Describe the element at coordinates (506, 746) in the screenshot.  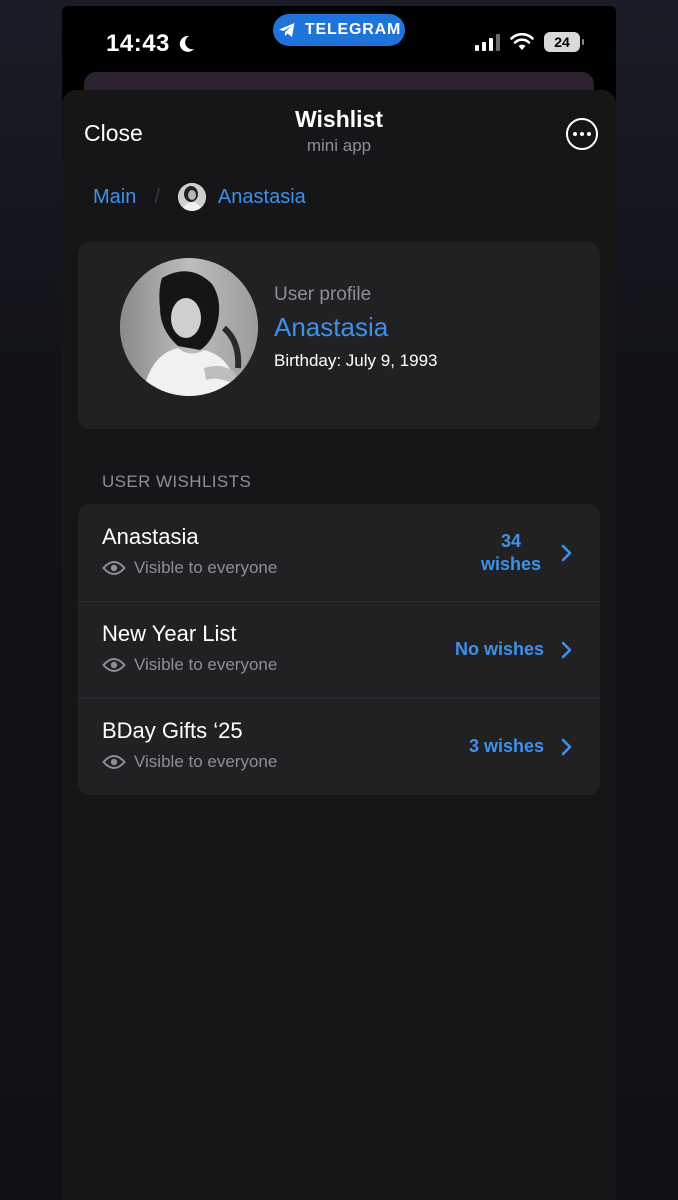
I see `wish-count: 3 wishes` at that location.